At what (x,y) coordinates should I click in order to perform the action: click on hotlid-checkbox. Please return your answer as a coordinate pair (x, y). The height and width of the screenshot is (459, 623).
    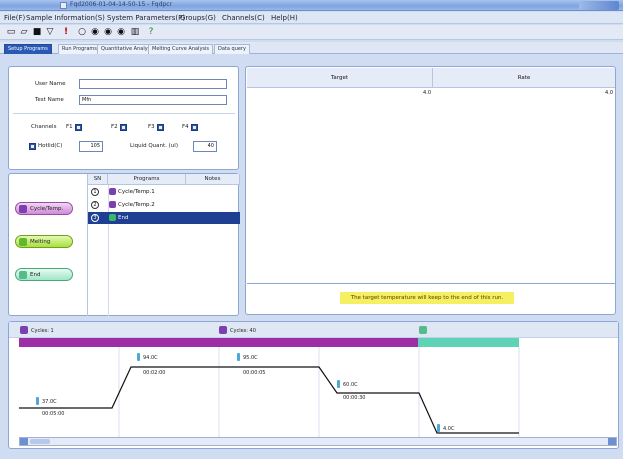
    Looking at the image, I should click on (32, 146).